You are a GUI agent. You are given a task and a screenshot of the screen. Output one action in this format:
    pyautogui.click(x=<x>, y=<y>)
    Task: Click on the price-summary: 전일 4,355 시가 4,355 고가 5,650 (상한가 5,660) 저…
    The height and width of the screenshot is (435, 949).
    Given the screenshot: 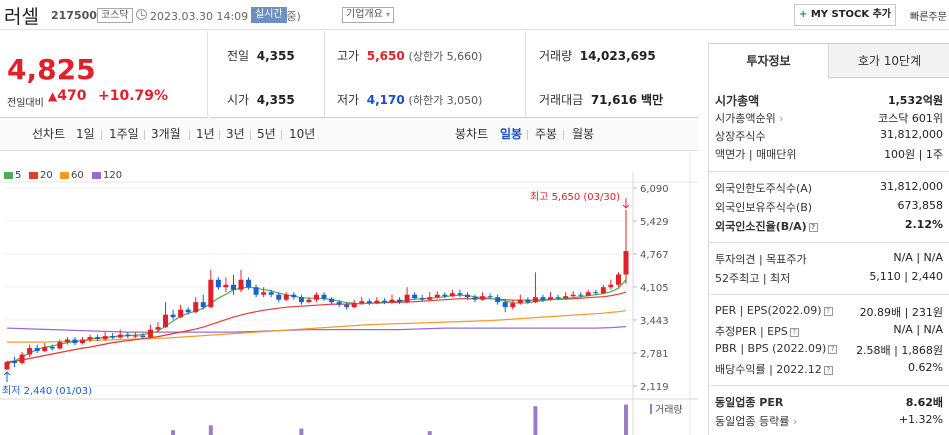 What is the action you would take?
    pyautogui.click(x=453, y=74)
    